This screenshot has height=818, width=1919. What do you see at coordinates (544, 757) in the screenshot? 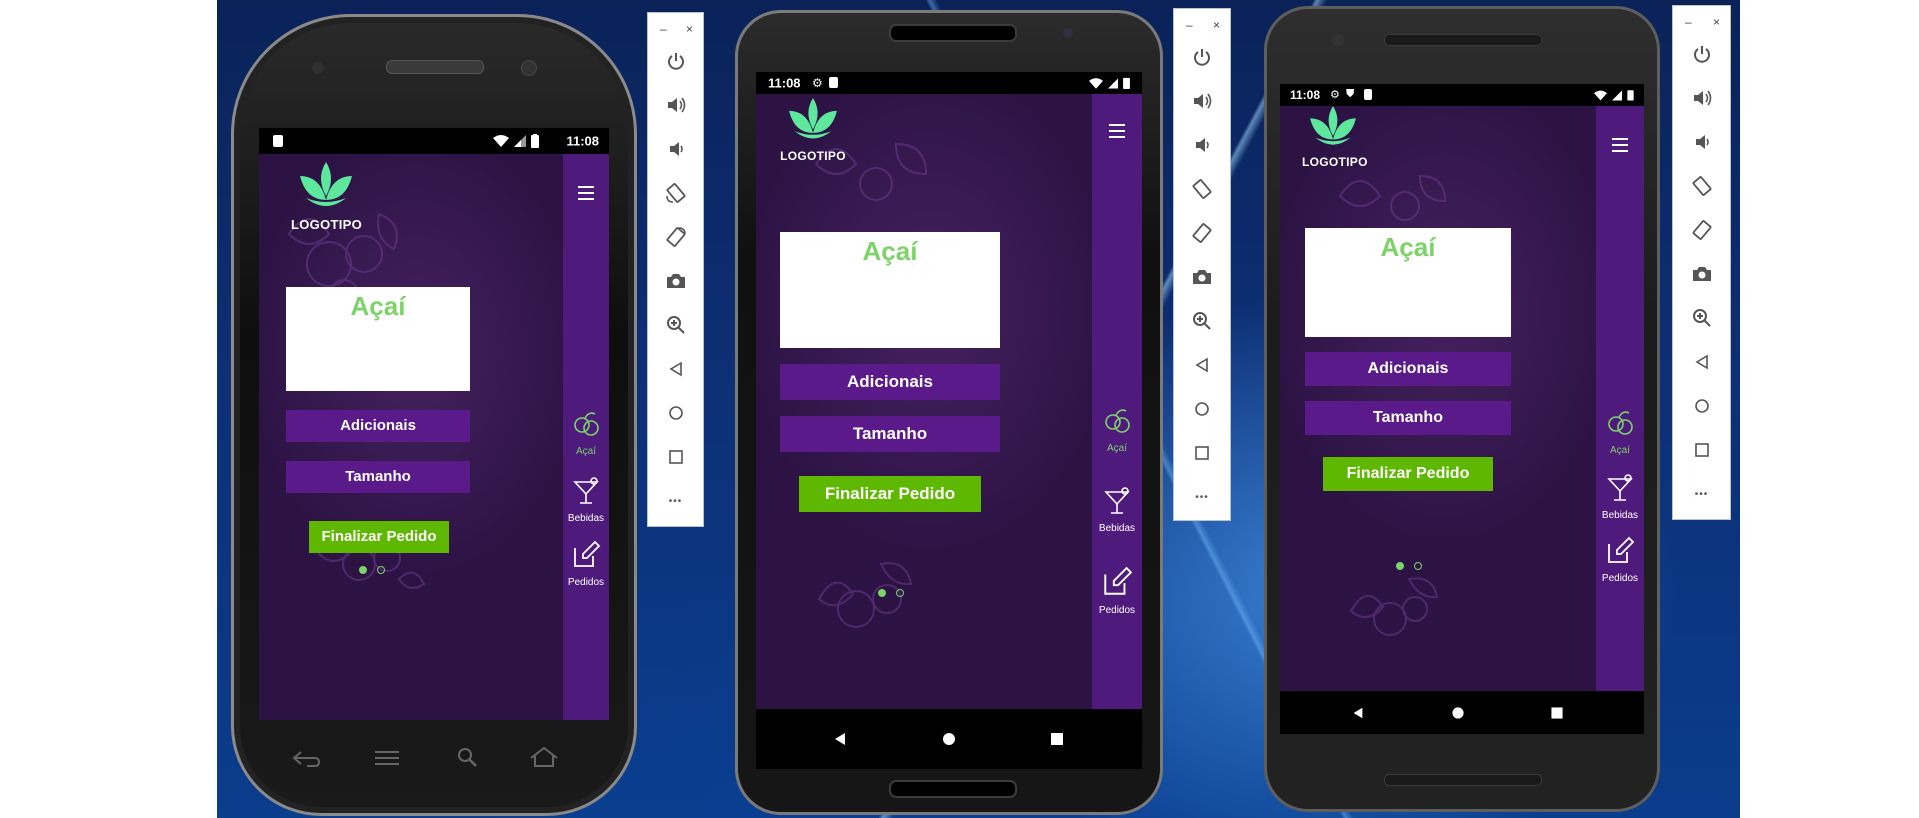
I see `home-key-icon` at bounding box center [544, 757].